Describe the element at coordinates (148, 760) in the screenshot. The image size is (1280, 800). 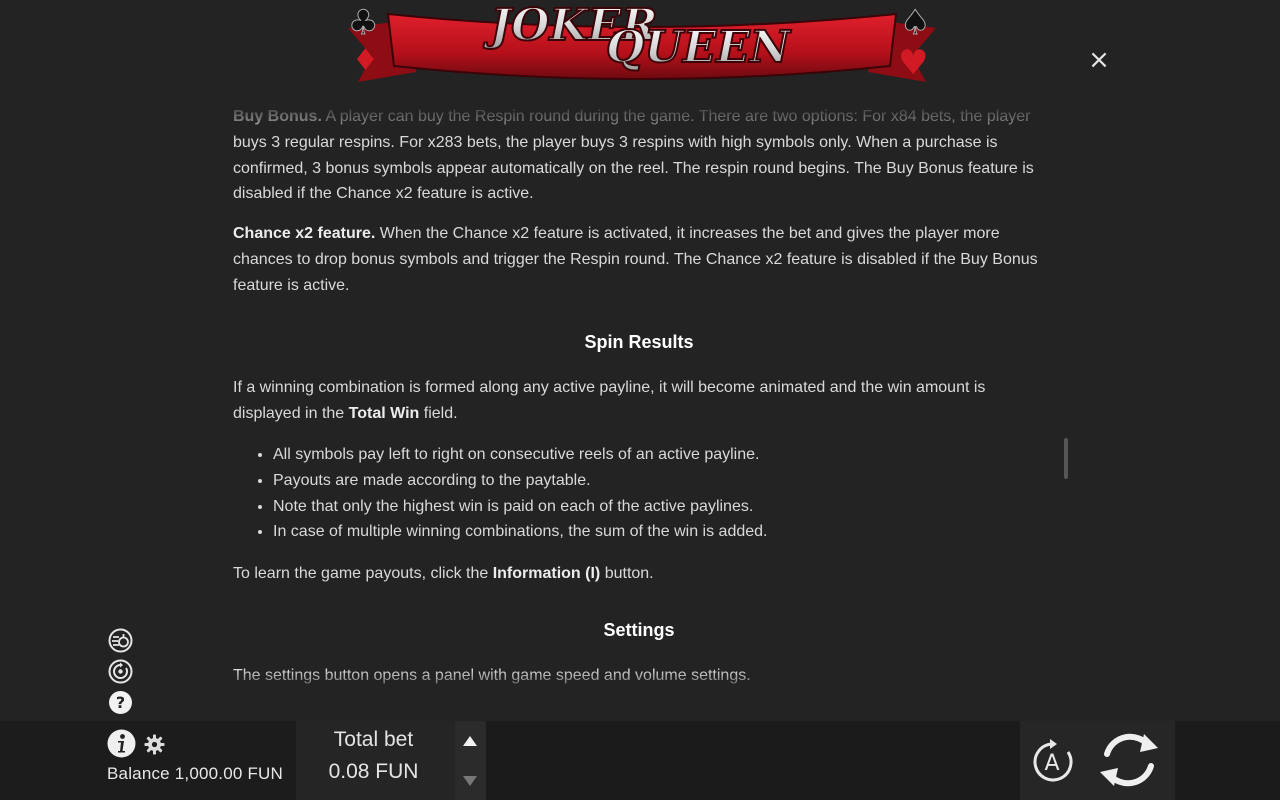
I see `balance-panel` at that location.